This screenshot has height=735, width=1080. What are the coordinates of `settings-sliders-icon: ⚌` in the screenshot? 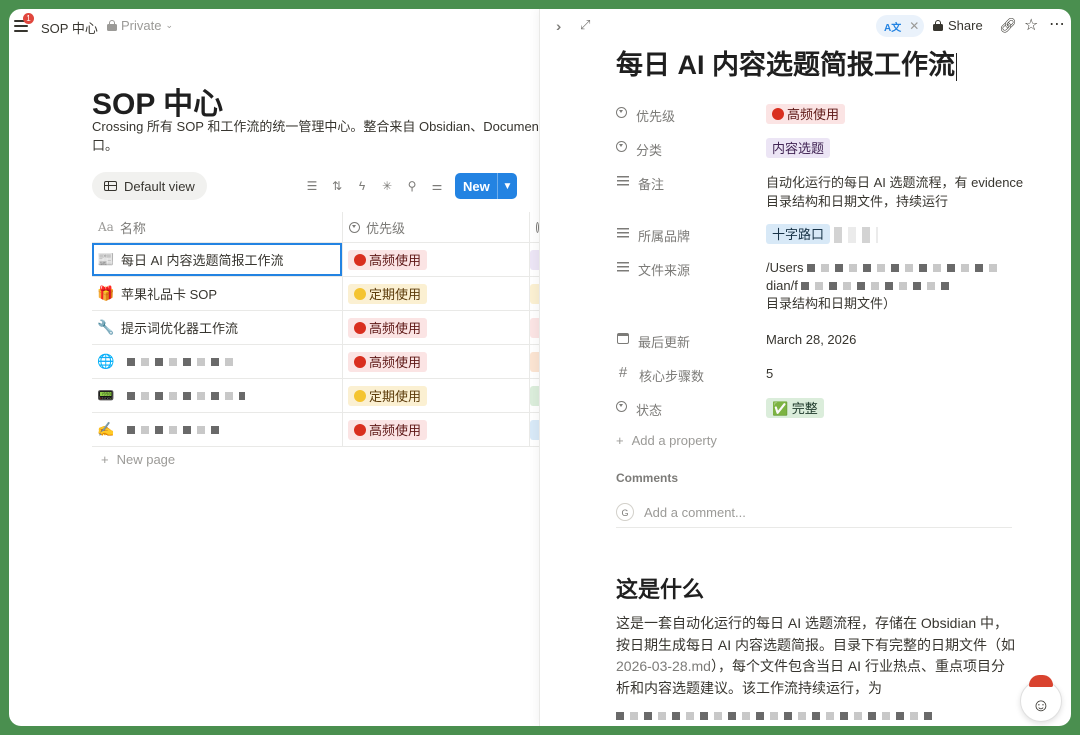 It's located at (437, 186).